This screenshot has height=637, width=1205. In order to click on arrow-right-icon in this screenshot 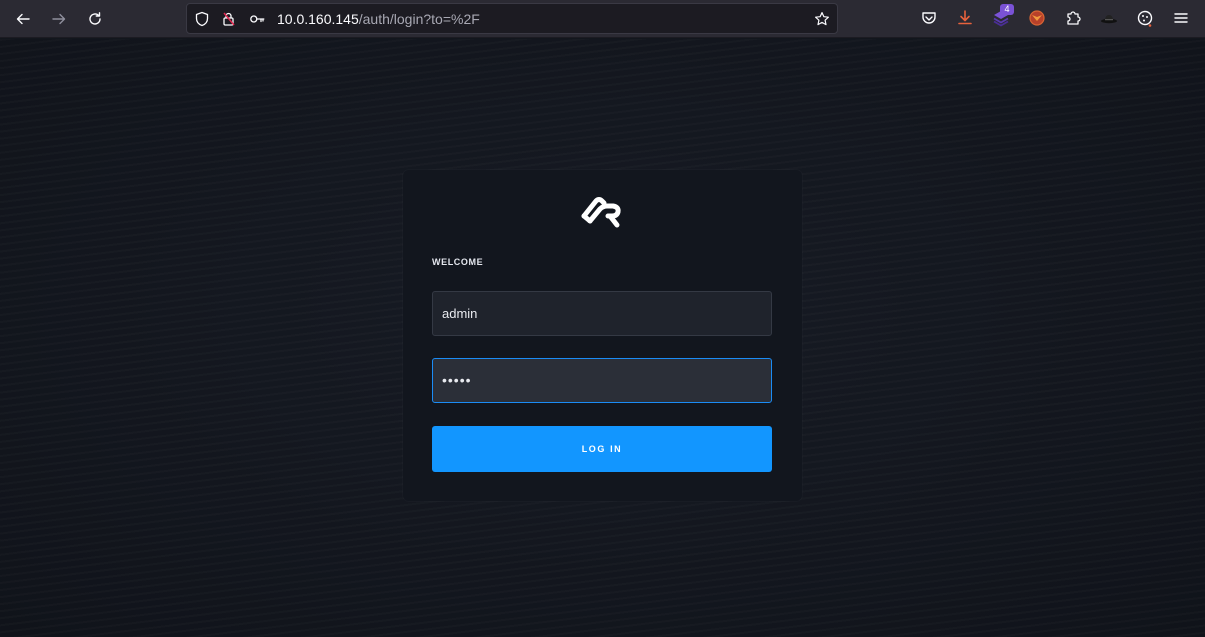, I will do `click(59, 19)`.